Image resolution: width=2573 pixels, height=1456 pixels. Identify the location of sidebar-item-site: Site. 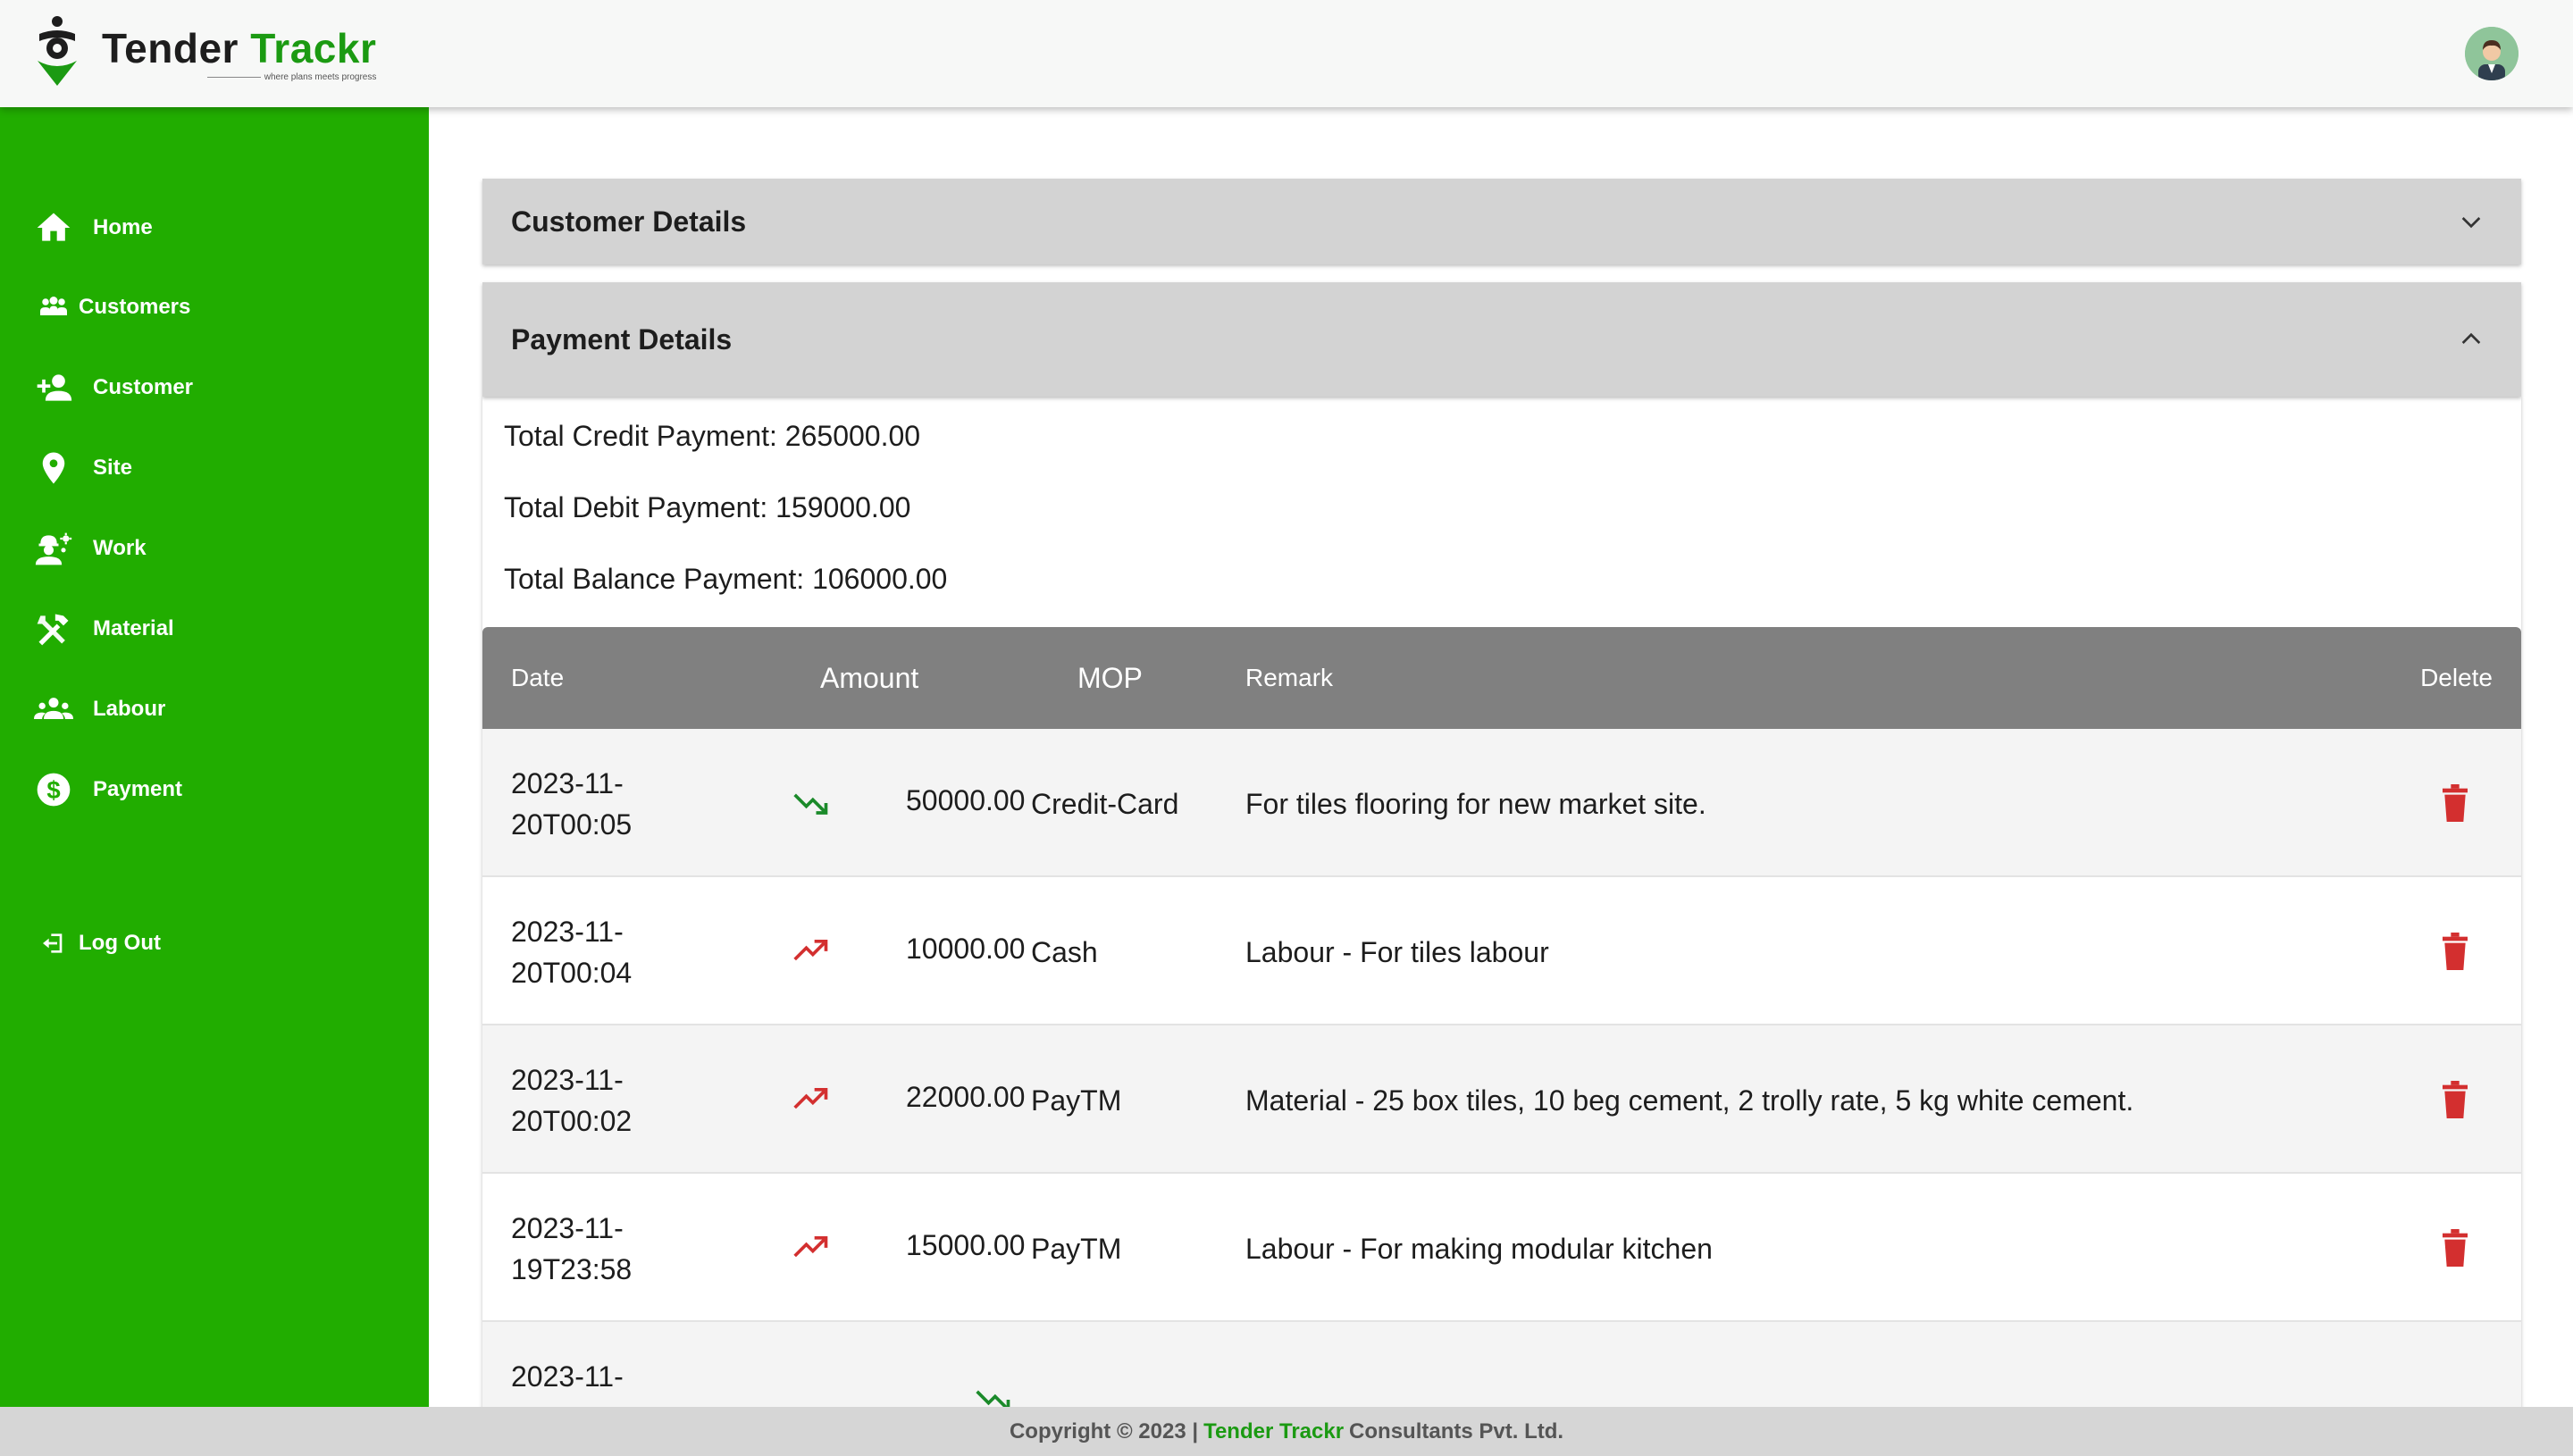
(82, 468).